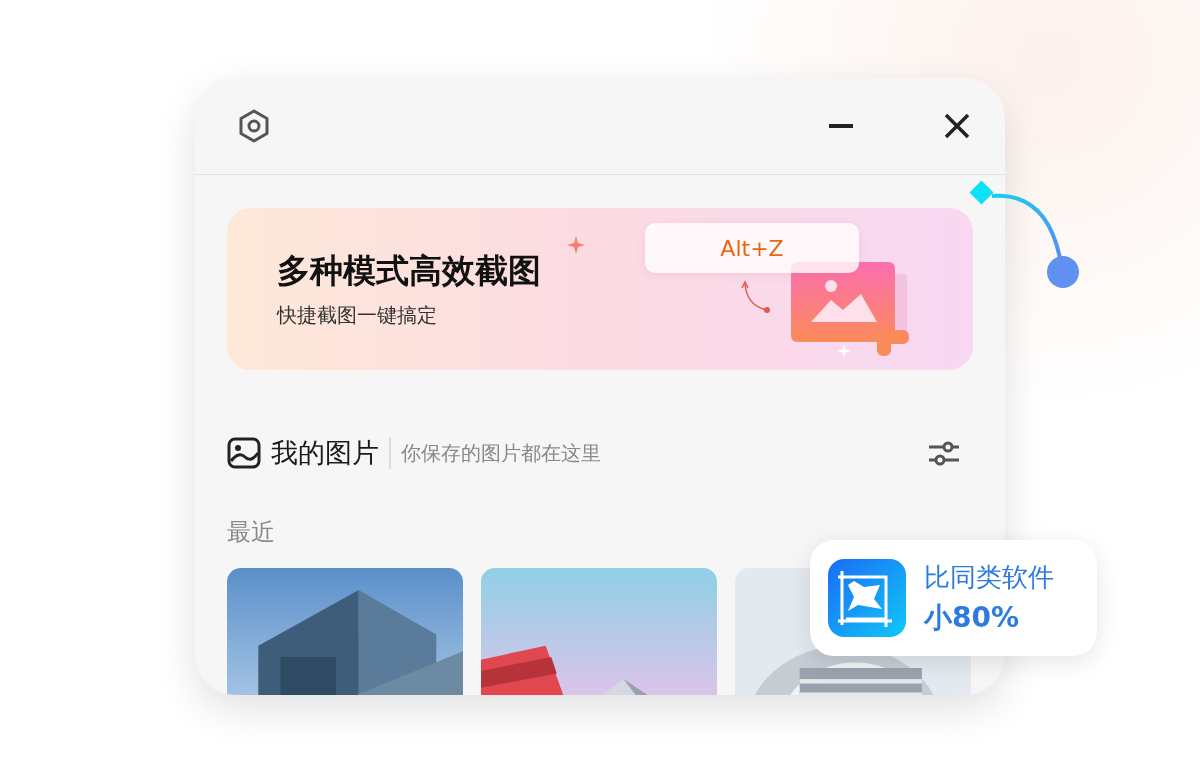  I want to click on shortcut-key: Alt+Z, so click(752, 248).